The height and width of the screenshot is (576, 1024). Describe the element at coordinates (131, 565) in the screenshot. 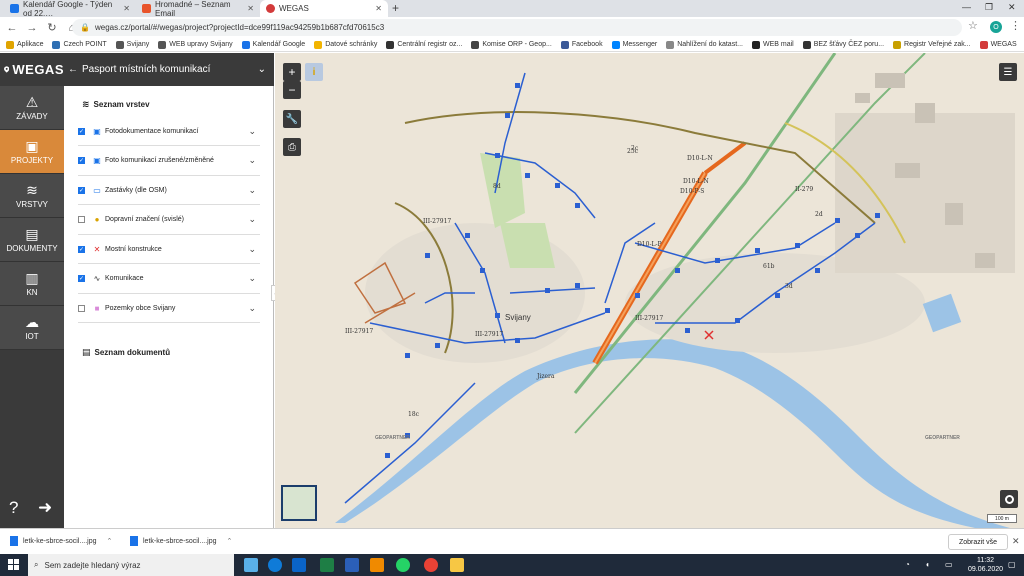

I see `taskbar-search-input: ⌕ Sem zadejte hledaný výraz` at that location.